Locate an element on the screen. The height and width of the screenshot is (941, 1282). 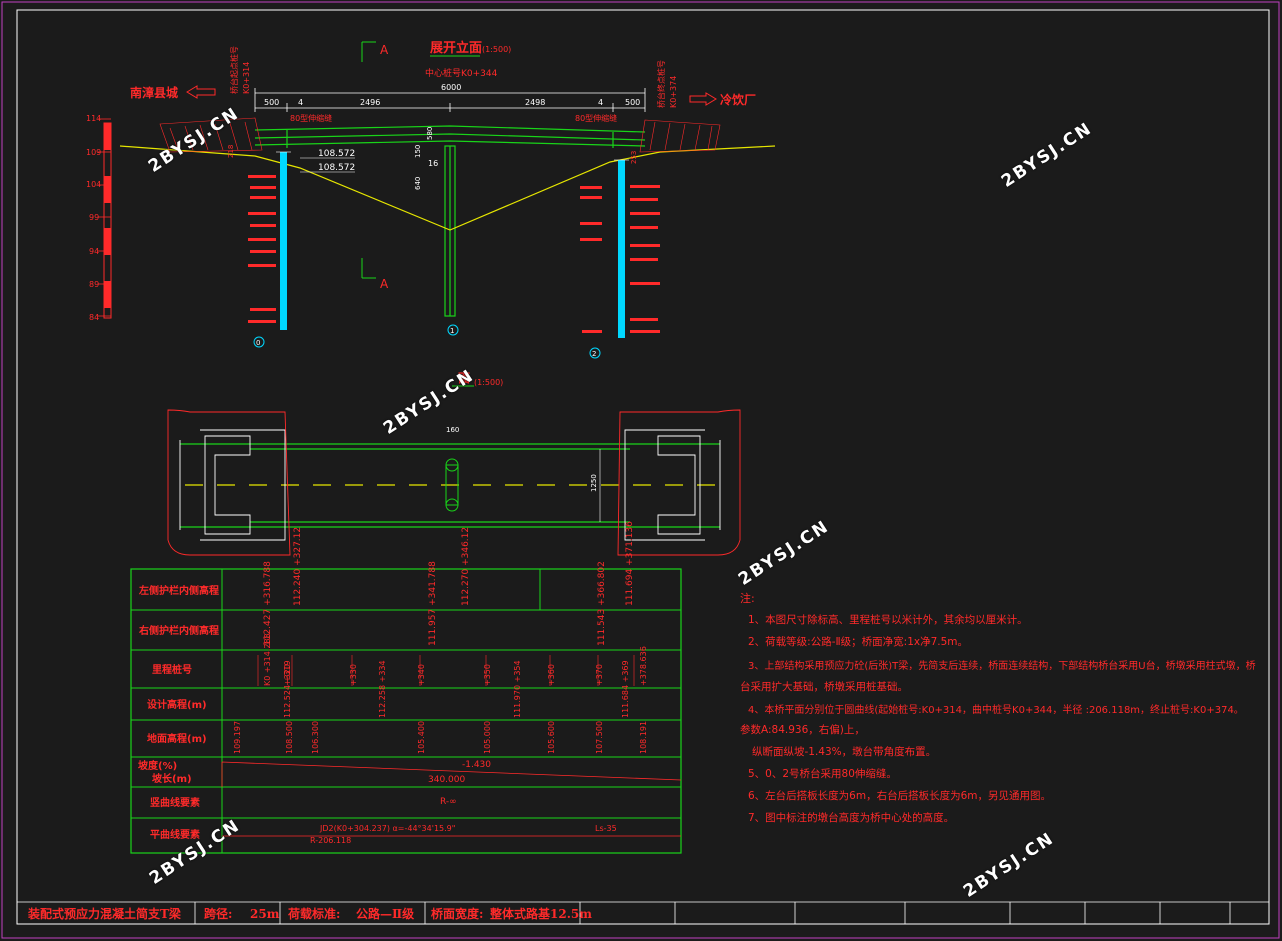
svg-text: 桥台起点桩号 is located at coordinates (234, 70).